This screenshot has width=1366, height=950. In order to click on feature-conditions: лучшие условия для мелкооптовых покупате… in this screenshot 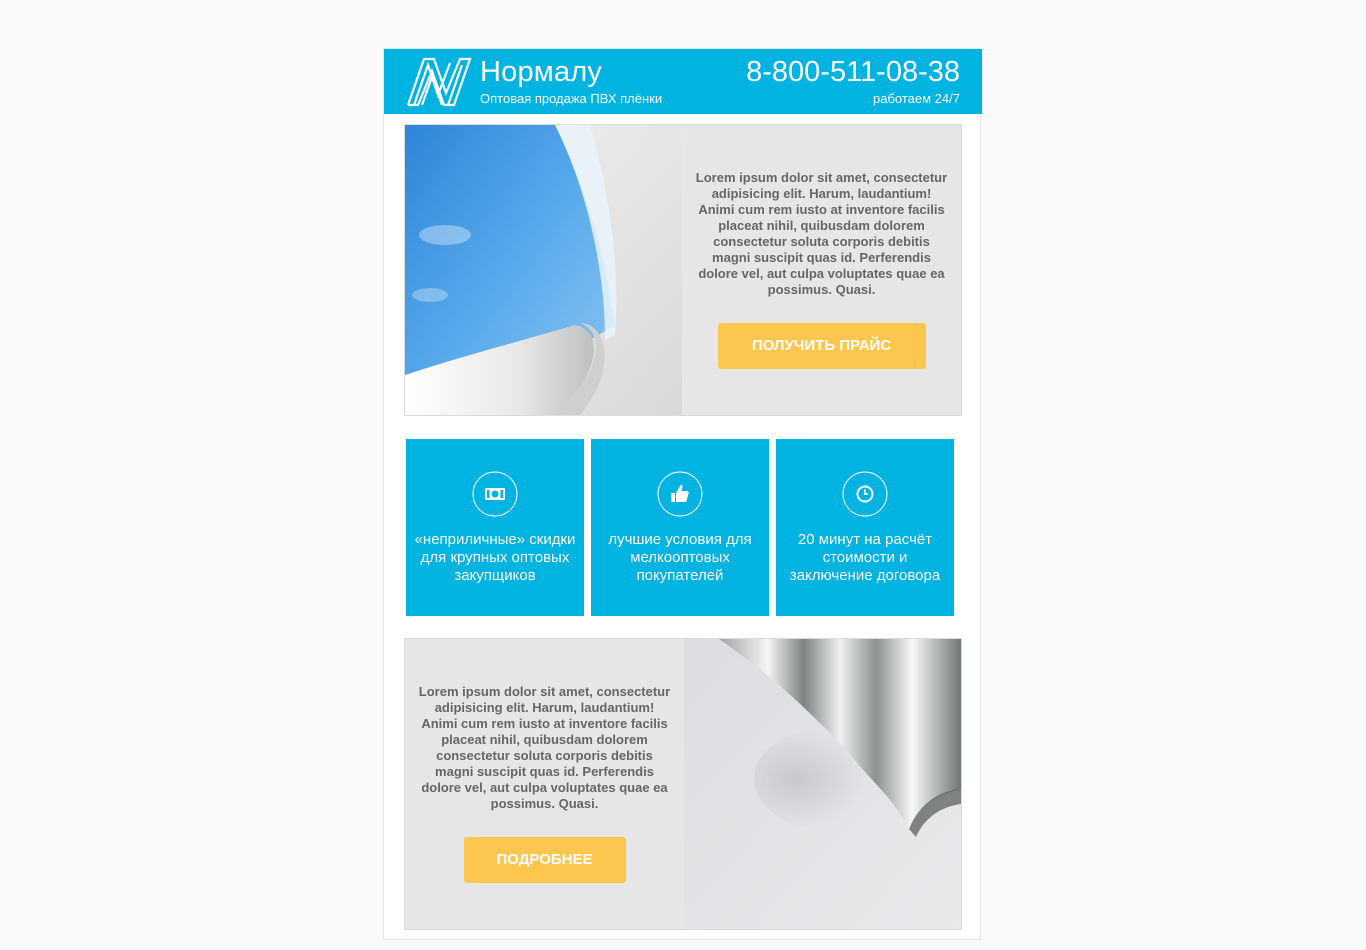, I will do `click(680, 527)`.